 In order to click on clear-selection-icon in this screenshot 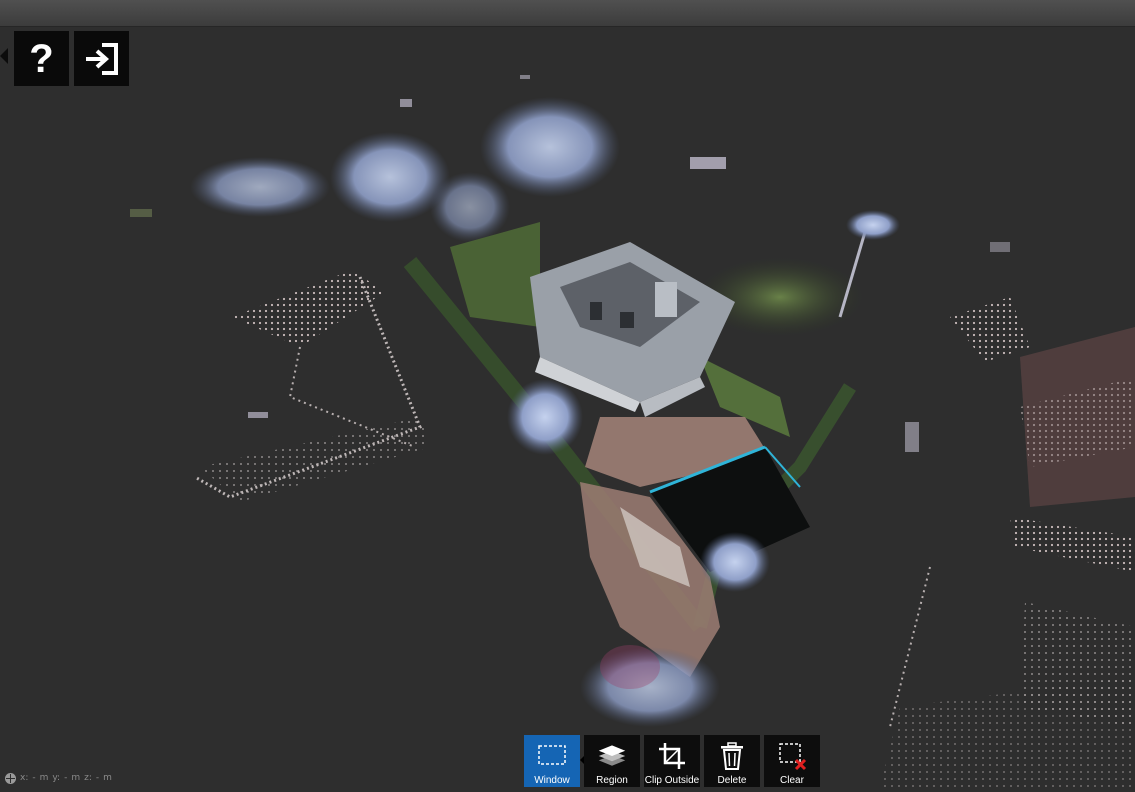, I will do `click(792, 756)`.